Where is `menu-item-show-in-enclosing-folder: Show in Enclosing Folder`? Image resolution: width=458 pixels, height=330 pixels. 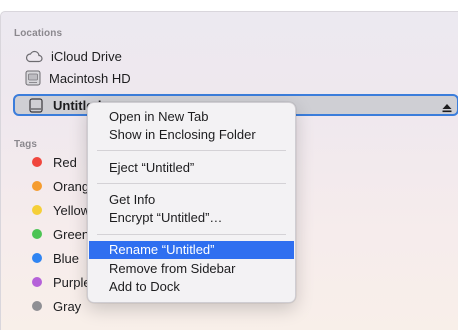 menu-item-show-in-enclosing-folder: Show in Enclosing Folder is located at coordinates (191, 135).